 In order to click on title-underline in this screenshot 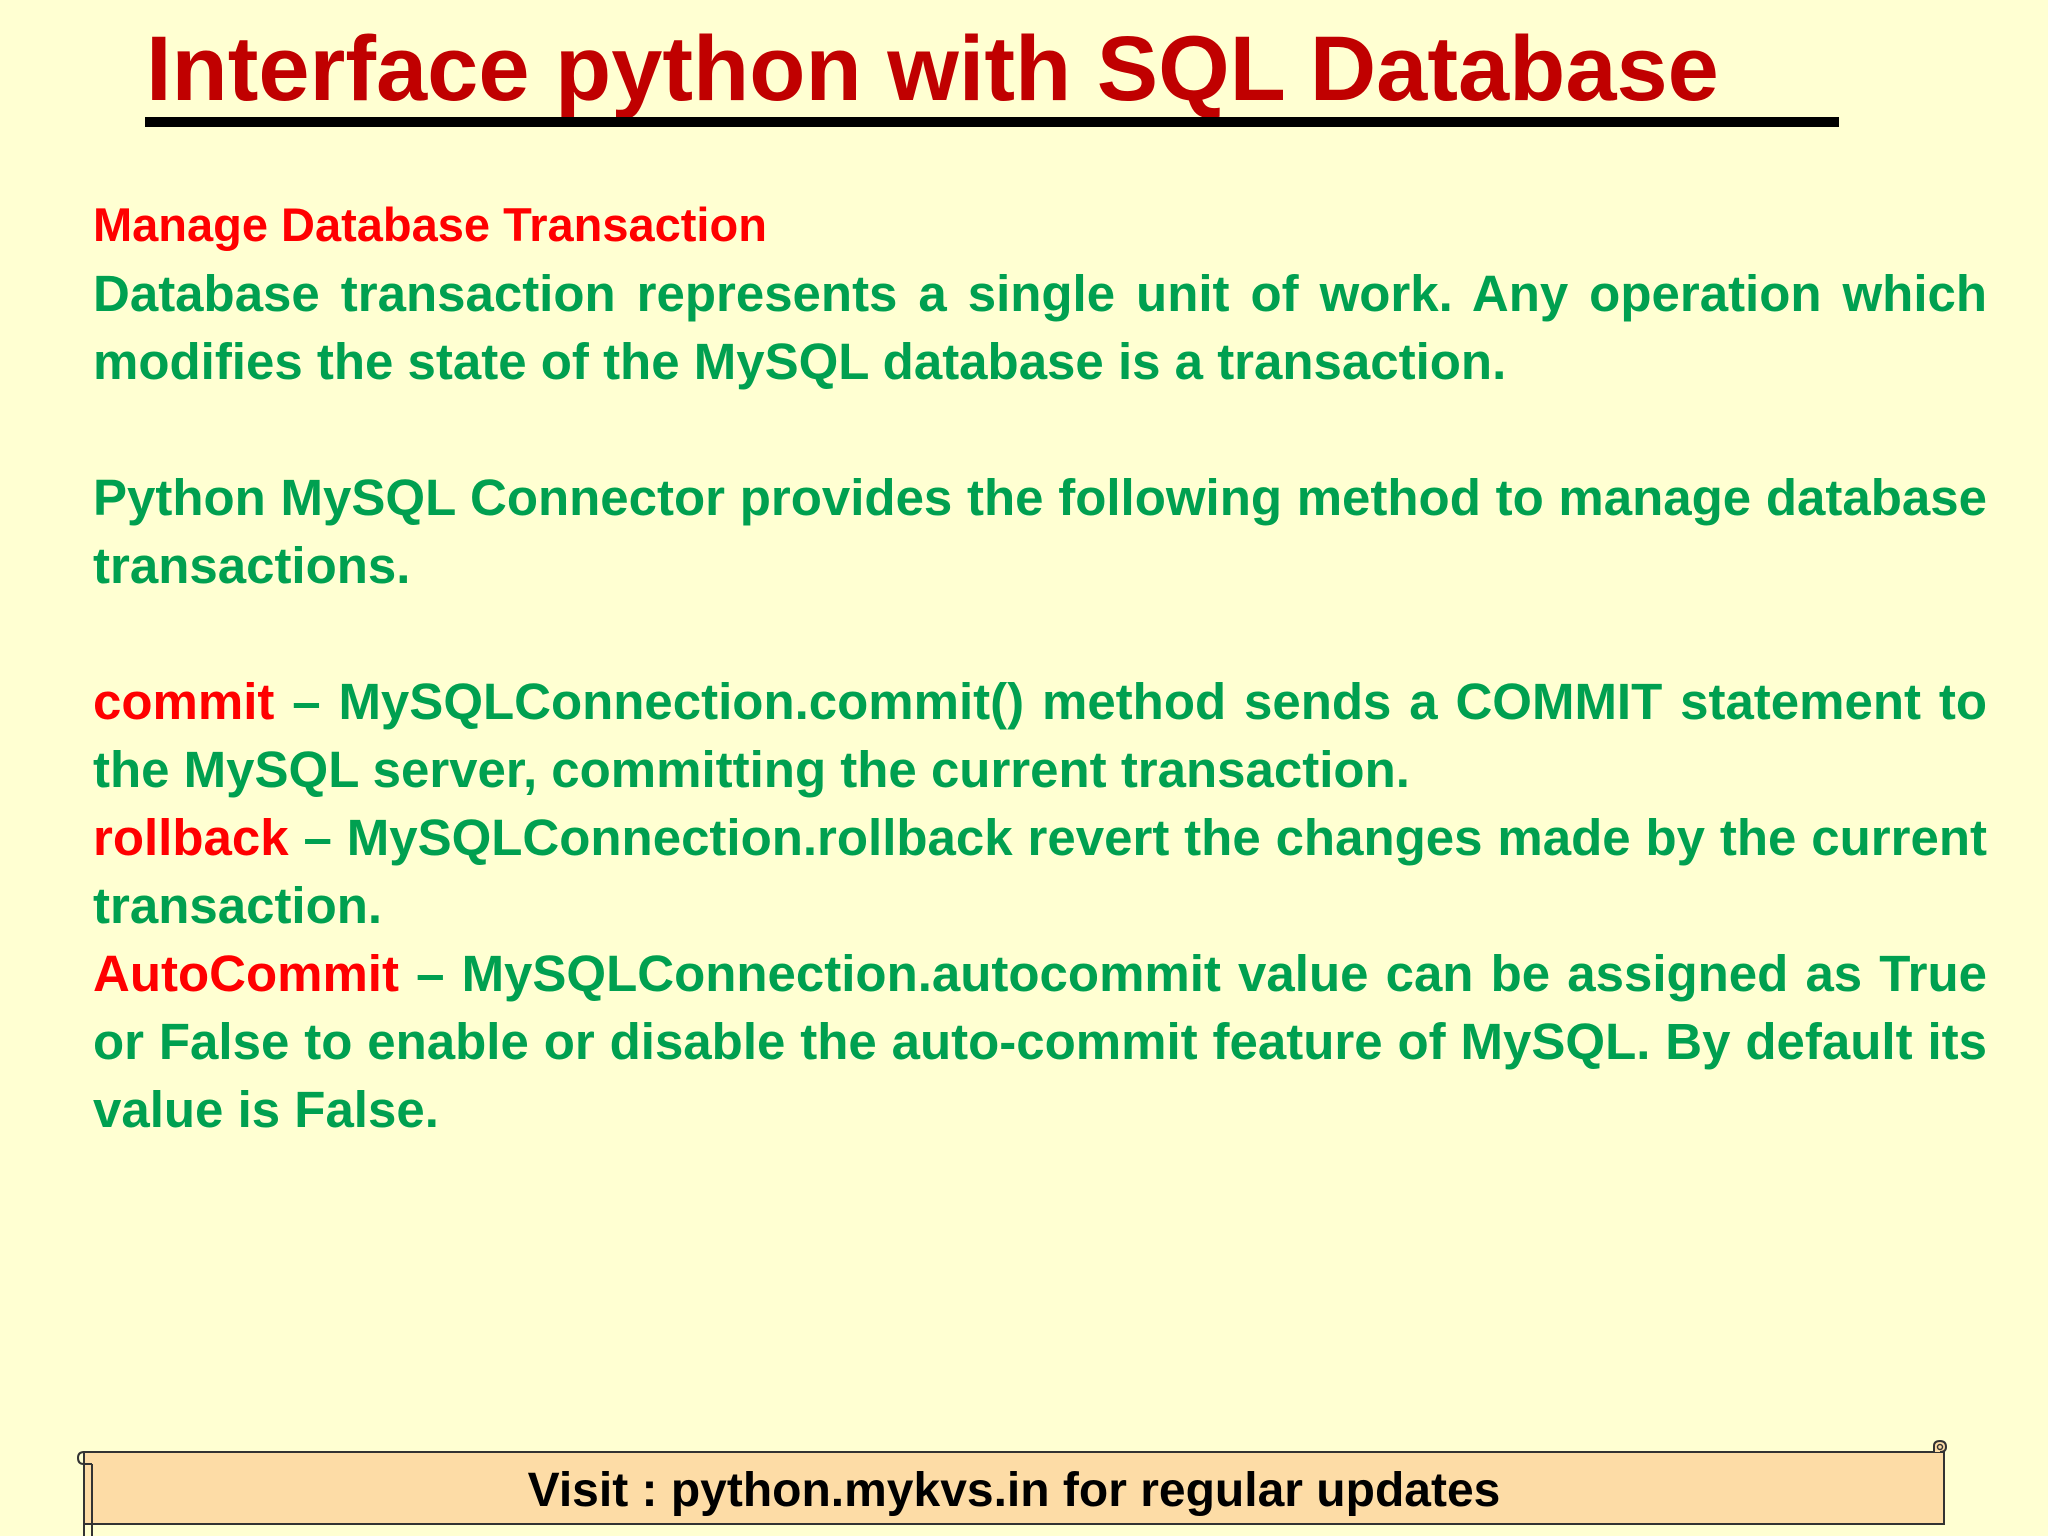, I will do `click(992, 122)`.